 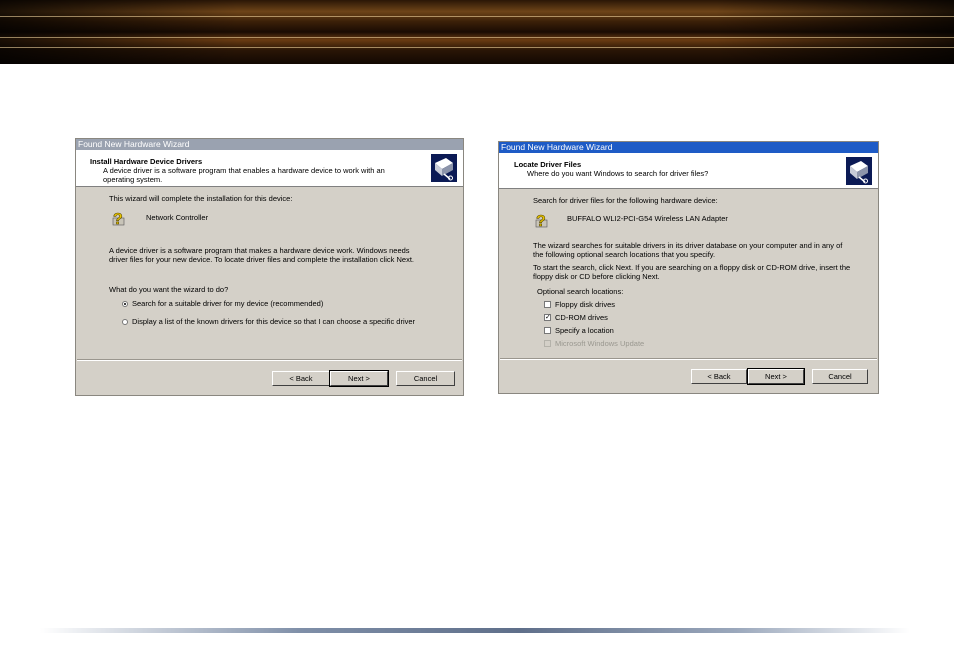 I want to click on left-header-subtitle-2: operating system., so click(x=133, y=179).